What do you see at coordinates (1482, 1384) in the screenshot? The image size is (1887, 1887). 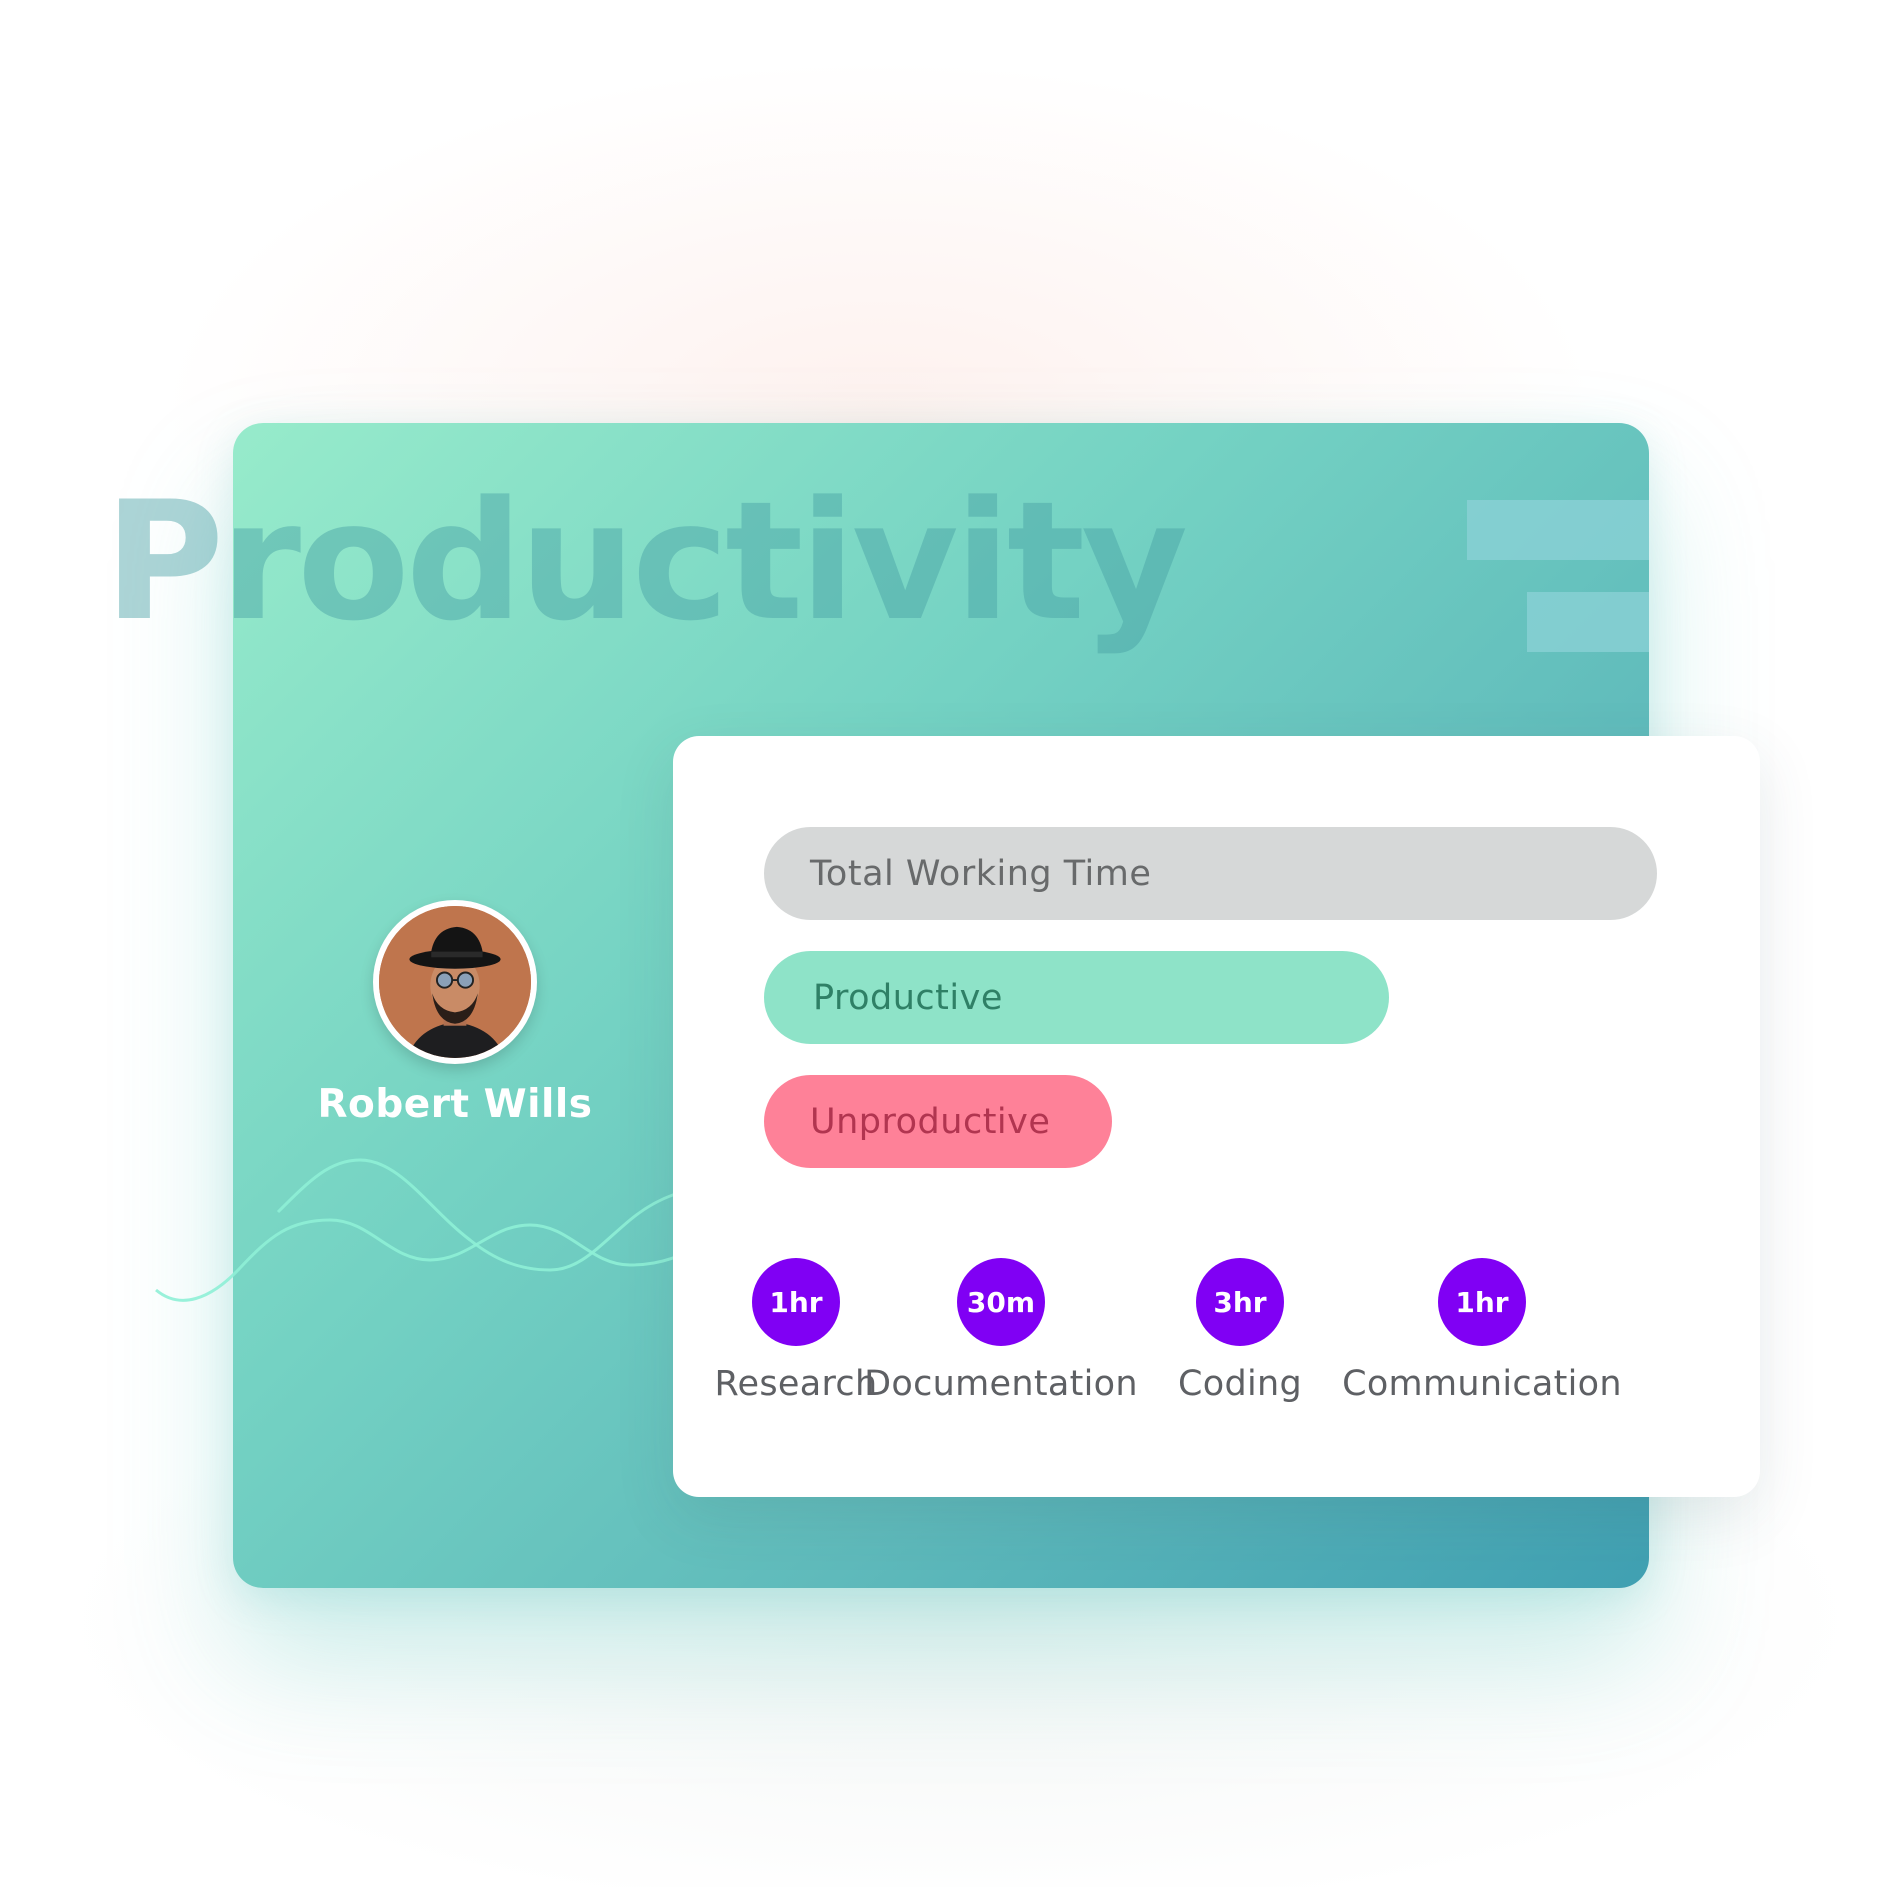 I see `activity-label: Communication` at bounding box center [1482, 1384].